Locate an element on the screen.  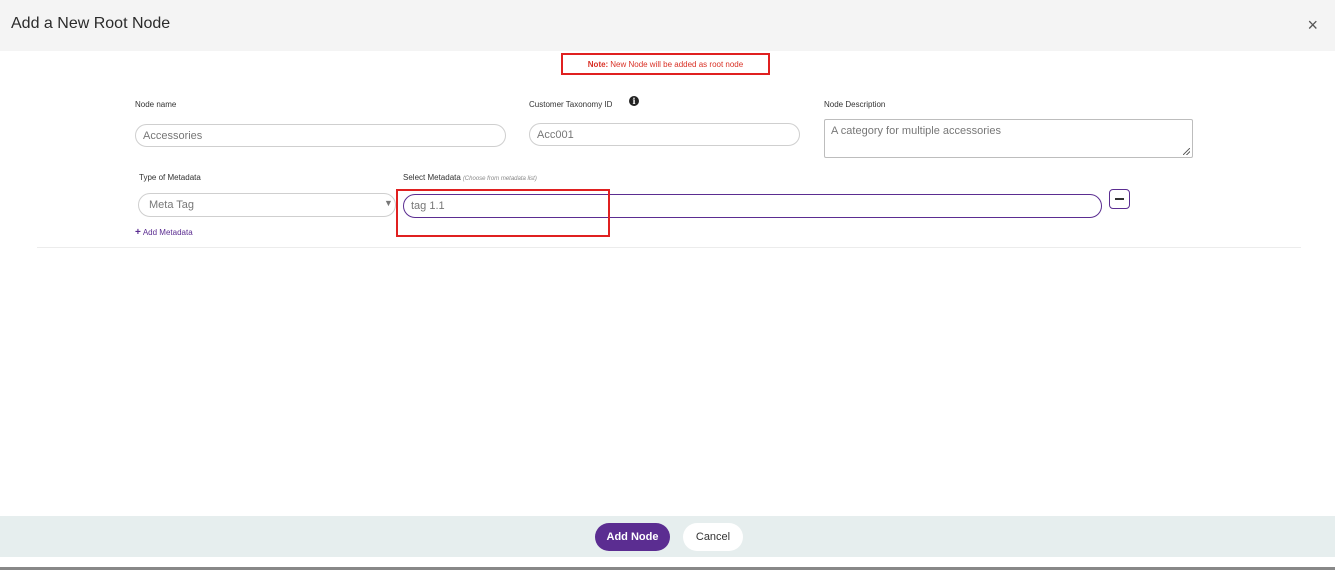
add-metadata-link: + Add Metadata is located at coordinates (164, 232).